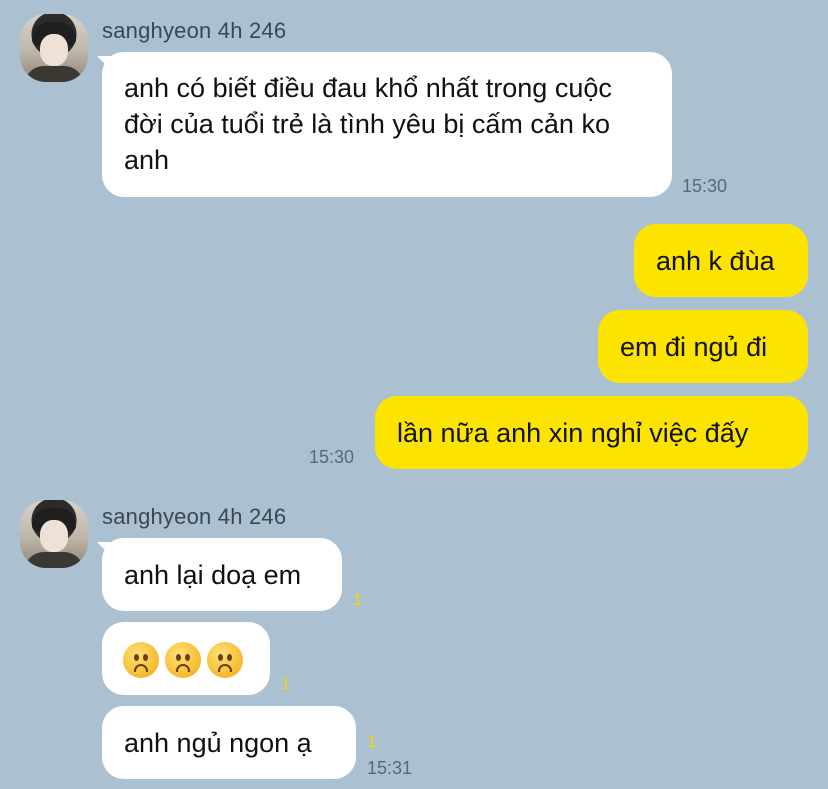 Image resolution: width=828 pixels, height=789 pixels. I want to click on message-text: anh lại doạ em, so click(213, 575).